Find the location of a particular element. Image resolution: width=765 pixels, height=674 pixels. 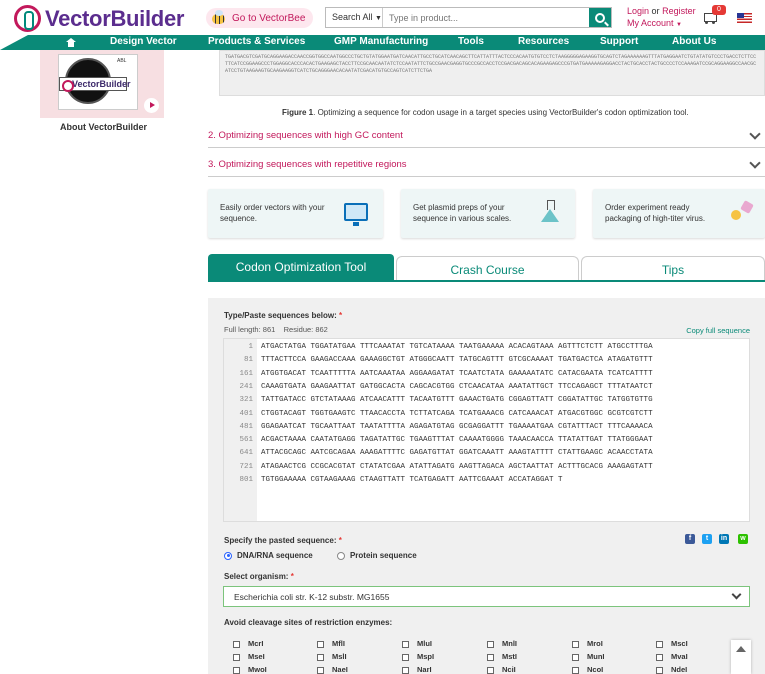

monitor-icon is located at coordinates (356, 214).